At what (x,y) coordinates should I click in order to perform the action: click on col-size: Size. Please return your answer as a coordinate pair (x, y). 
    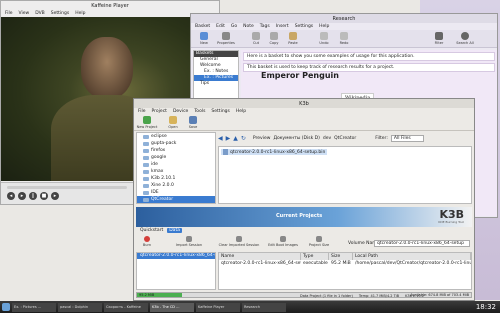
    Looking at the image, I should click on (341, 256).